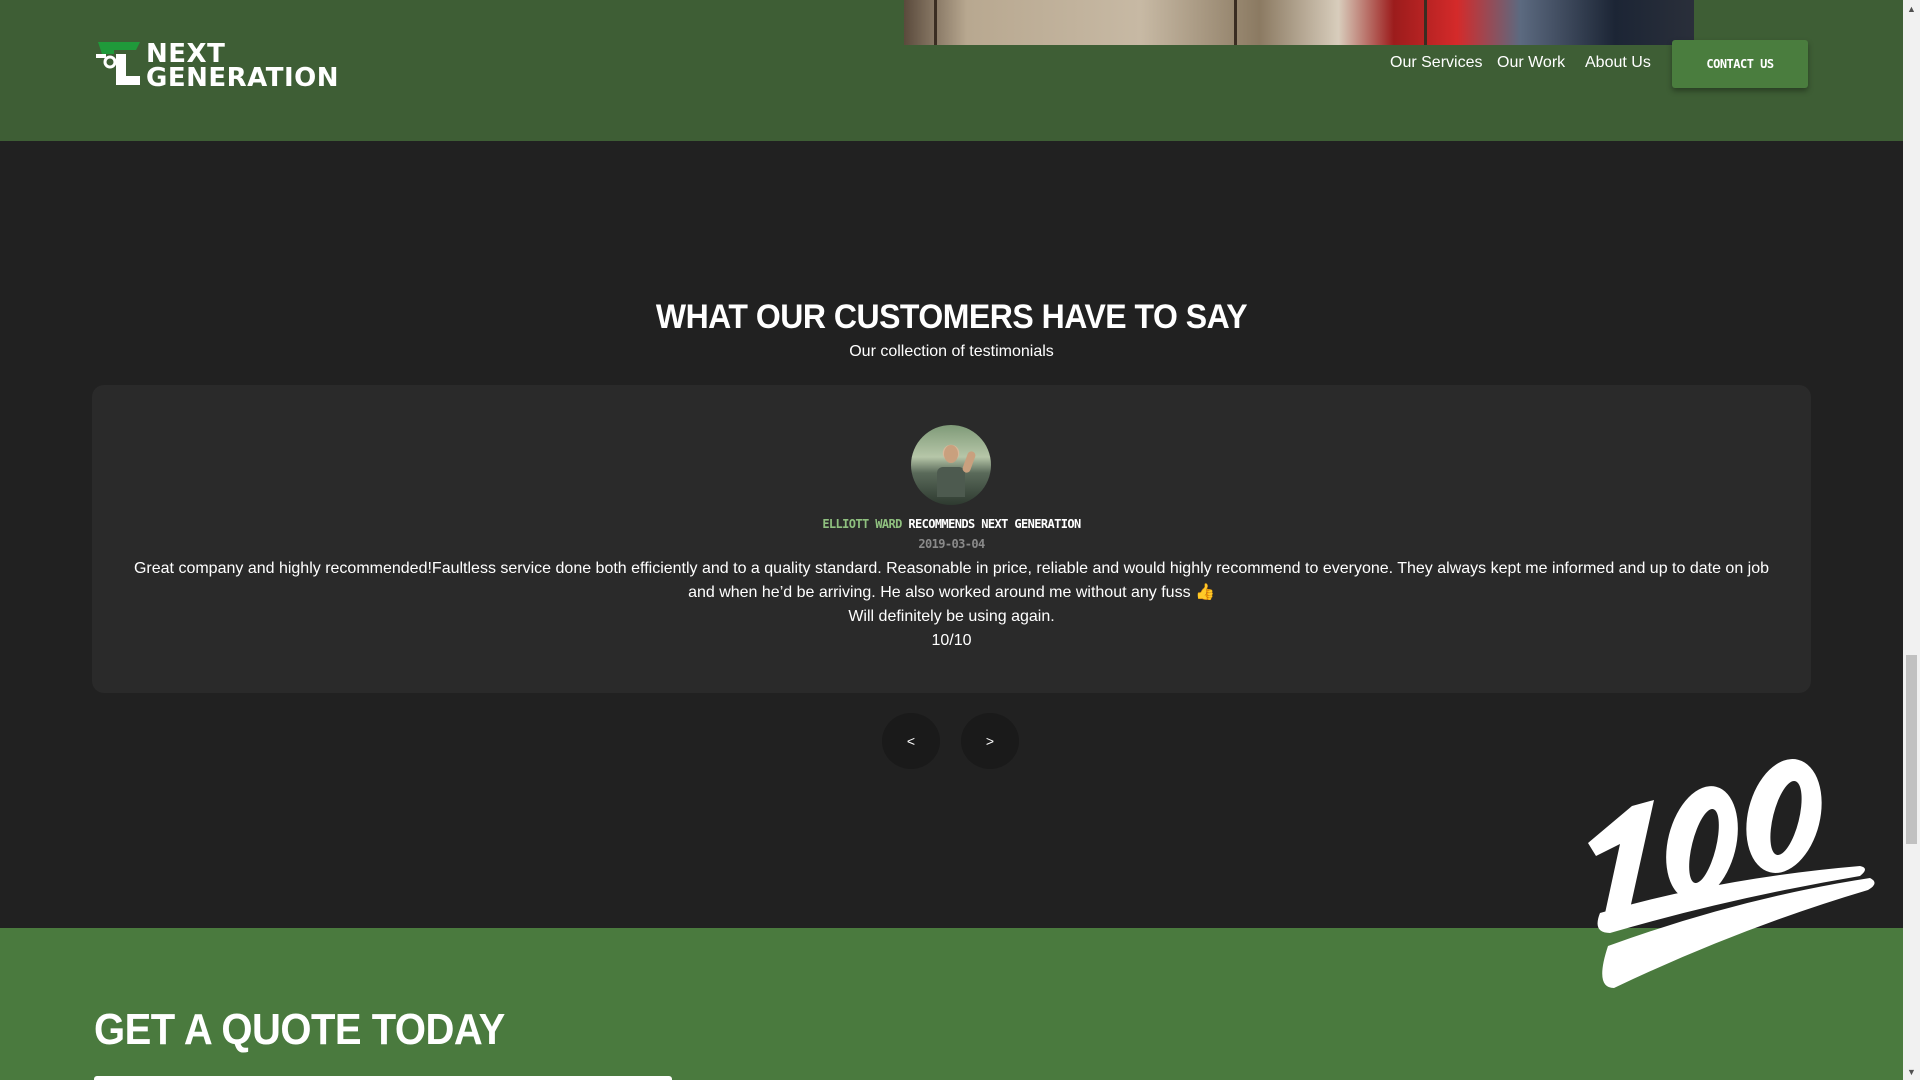  What do you see at coordinates (383, 1078) in the screenshot?
I see `quote-form-field` at bounding box center [383, 1078].